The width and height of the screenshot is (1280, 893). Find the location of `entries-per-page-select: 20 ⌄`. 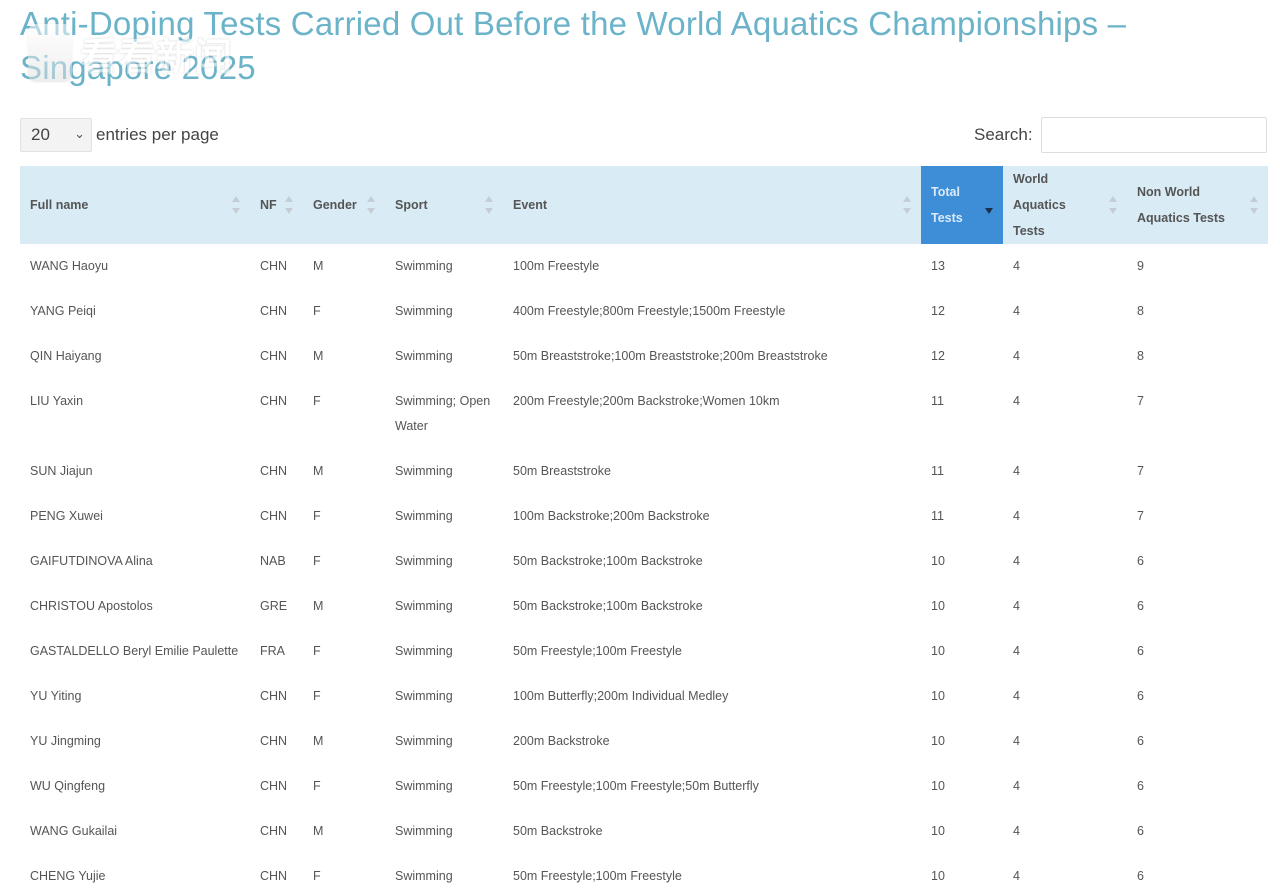

entries-per-page-select: 20 ⌄ is located at coordinates (56, 135).